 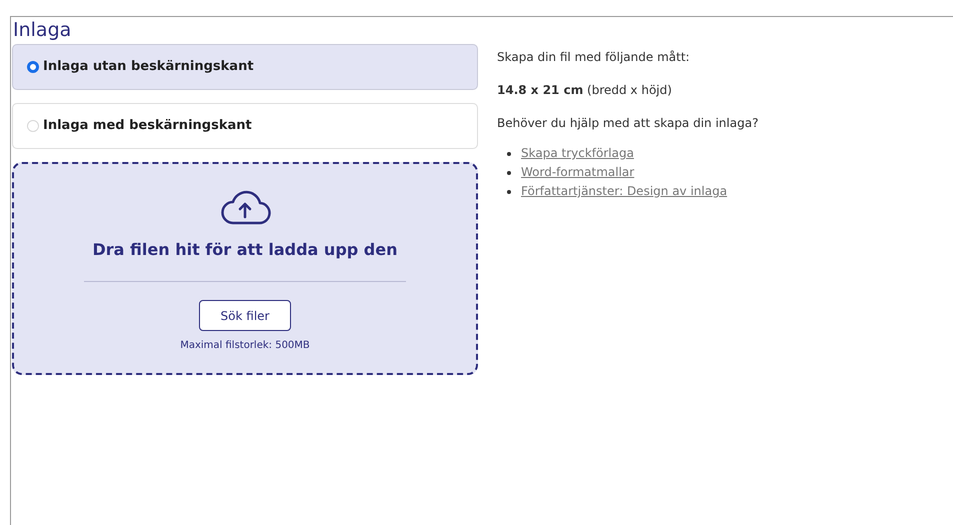 What do you see at coordinates (245, 126) in the screenshot?
I see `radio-option: Inlaga med beskärningskant` at bounding box center [245, 126].